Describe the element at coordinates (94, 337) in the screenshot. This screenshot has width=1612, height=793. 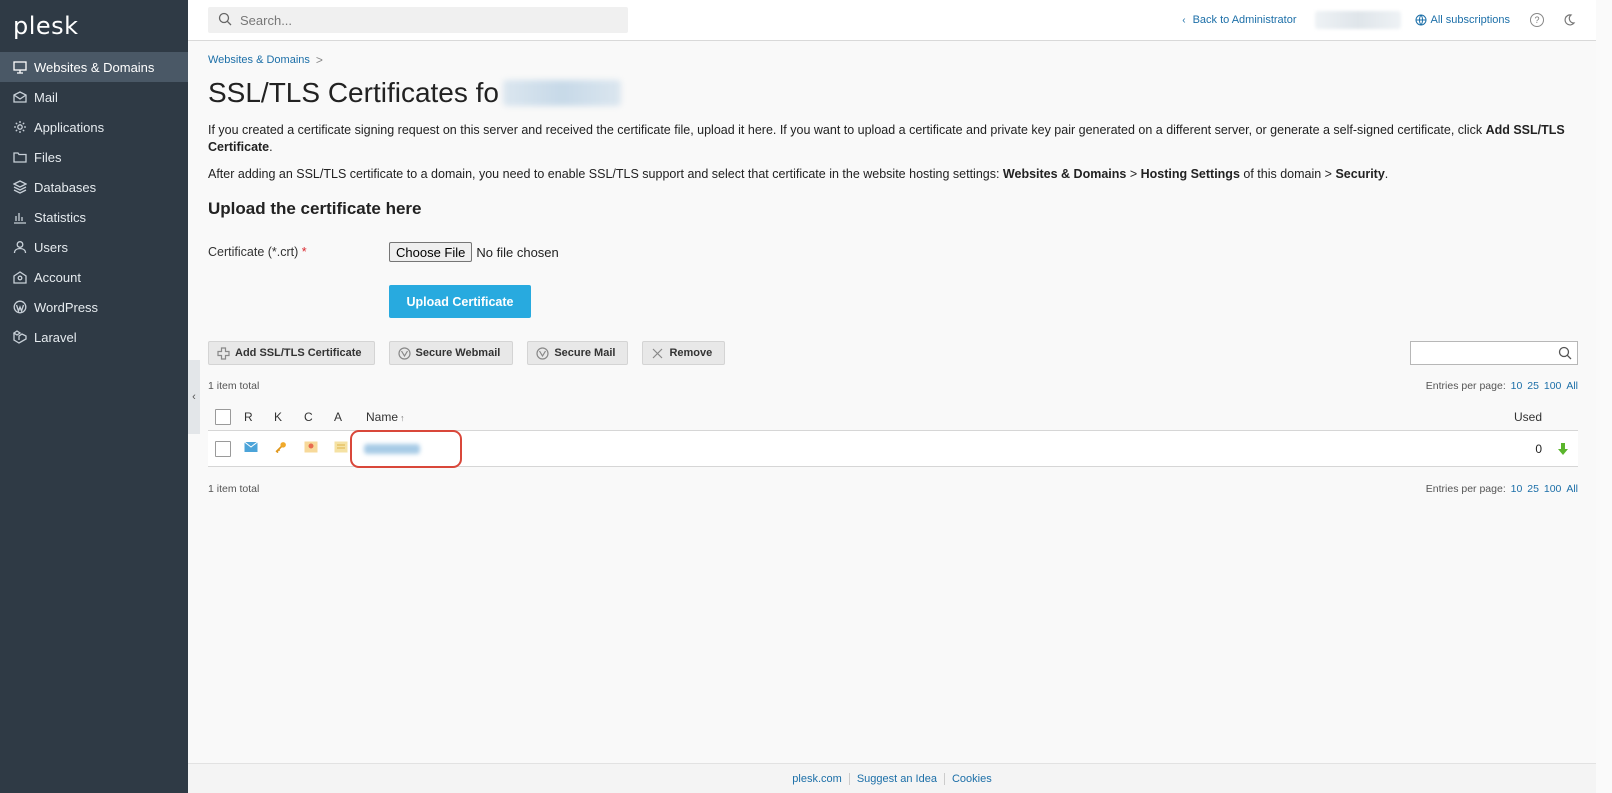
I see `sidebar-item-laravel: Laravel` at that location.